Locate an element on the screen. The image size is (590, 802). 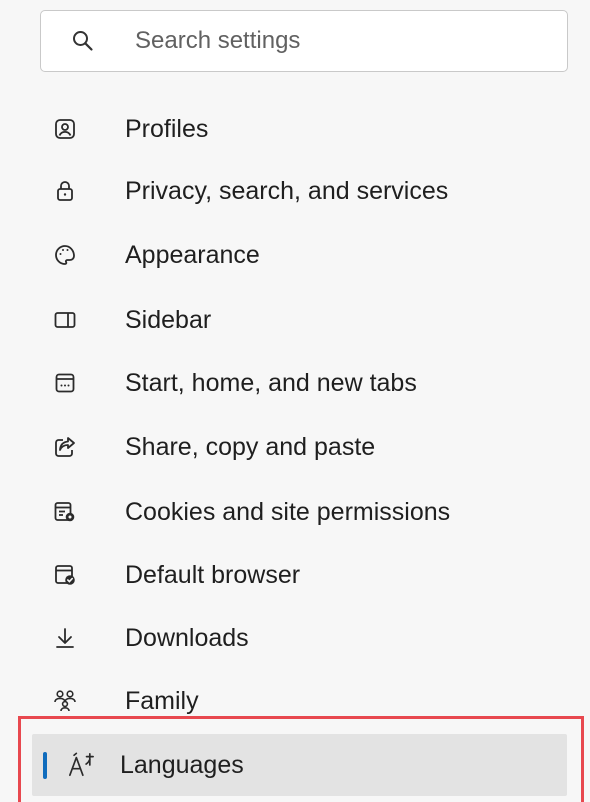
sidebar-item-sidebar: Sidebar is located at coordinates (317, 320).